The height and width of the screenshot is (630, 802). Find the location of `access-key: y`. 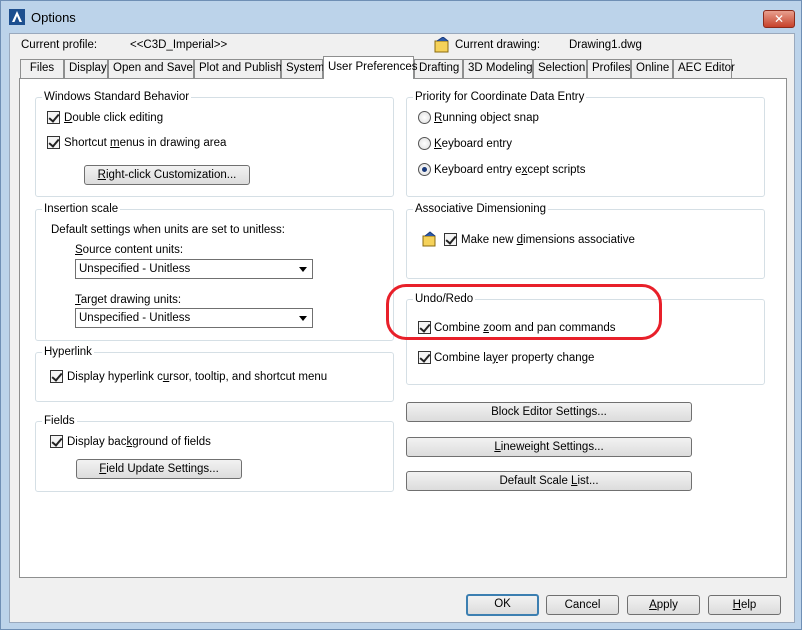

access-key: y is located at coordinates (495, 358).